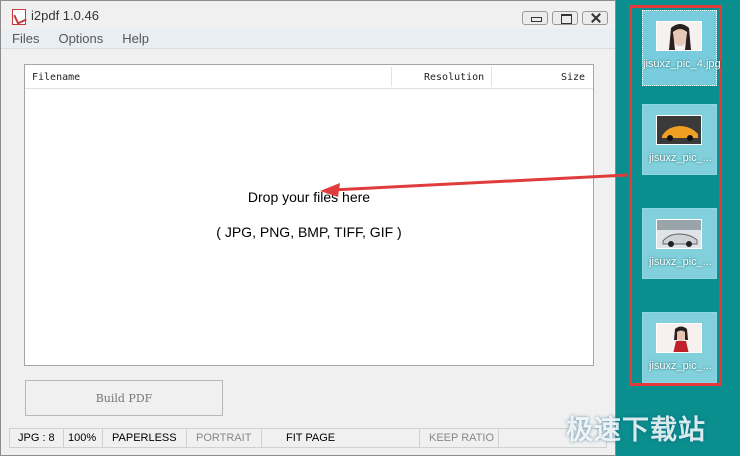 This screenshot has height=456, width=740. I want to click on build-pdf-button: Build PDF, so click(124, 398).